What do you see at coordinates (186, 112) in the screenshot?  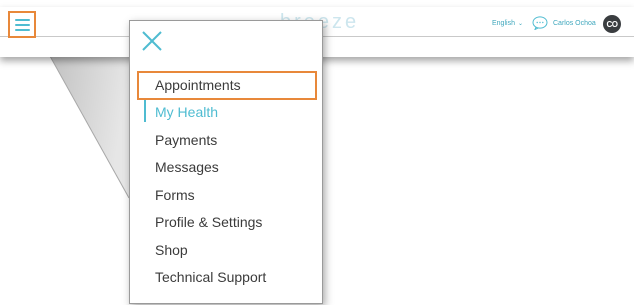 I see `menu-item-my-health: My Health` at bounding box center [186, 112].